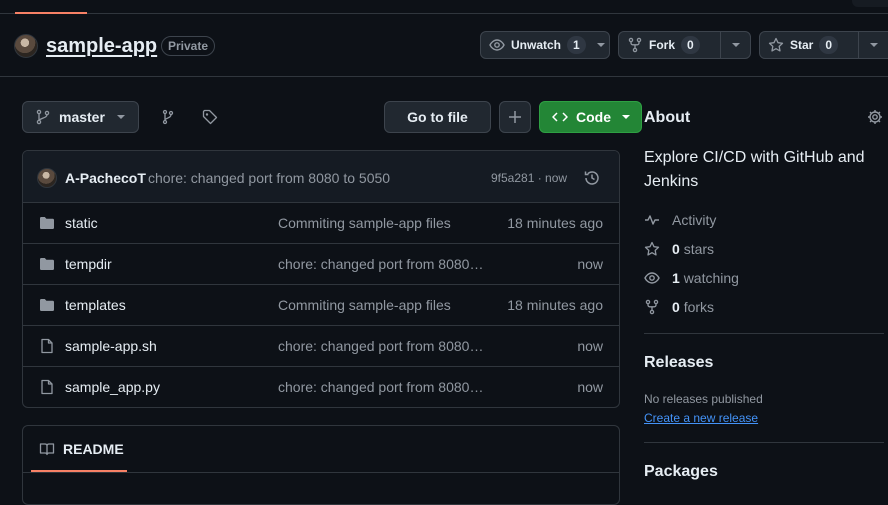 Image resolution: width=888 pixels, height=505 pixels. I want to click on code-icon, so click(560, 117).